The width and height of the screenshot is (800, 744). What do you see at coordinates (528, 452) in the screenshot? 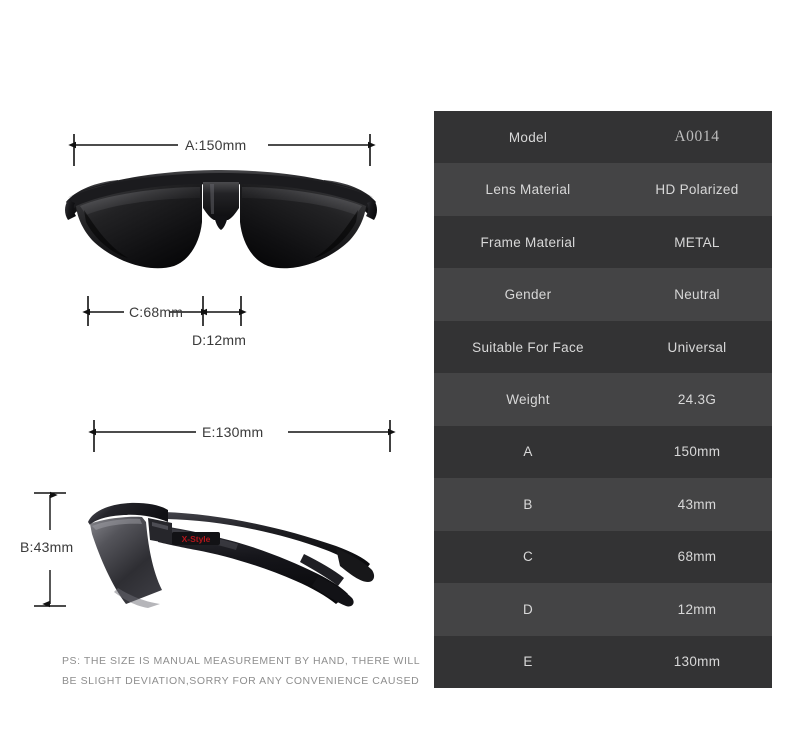
I see `spec-key: A` at bounding box center [528, 452].